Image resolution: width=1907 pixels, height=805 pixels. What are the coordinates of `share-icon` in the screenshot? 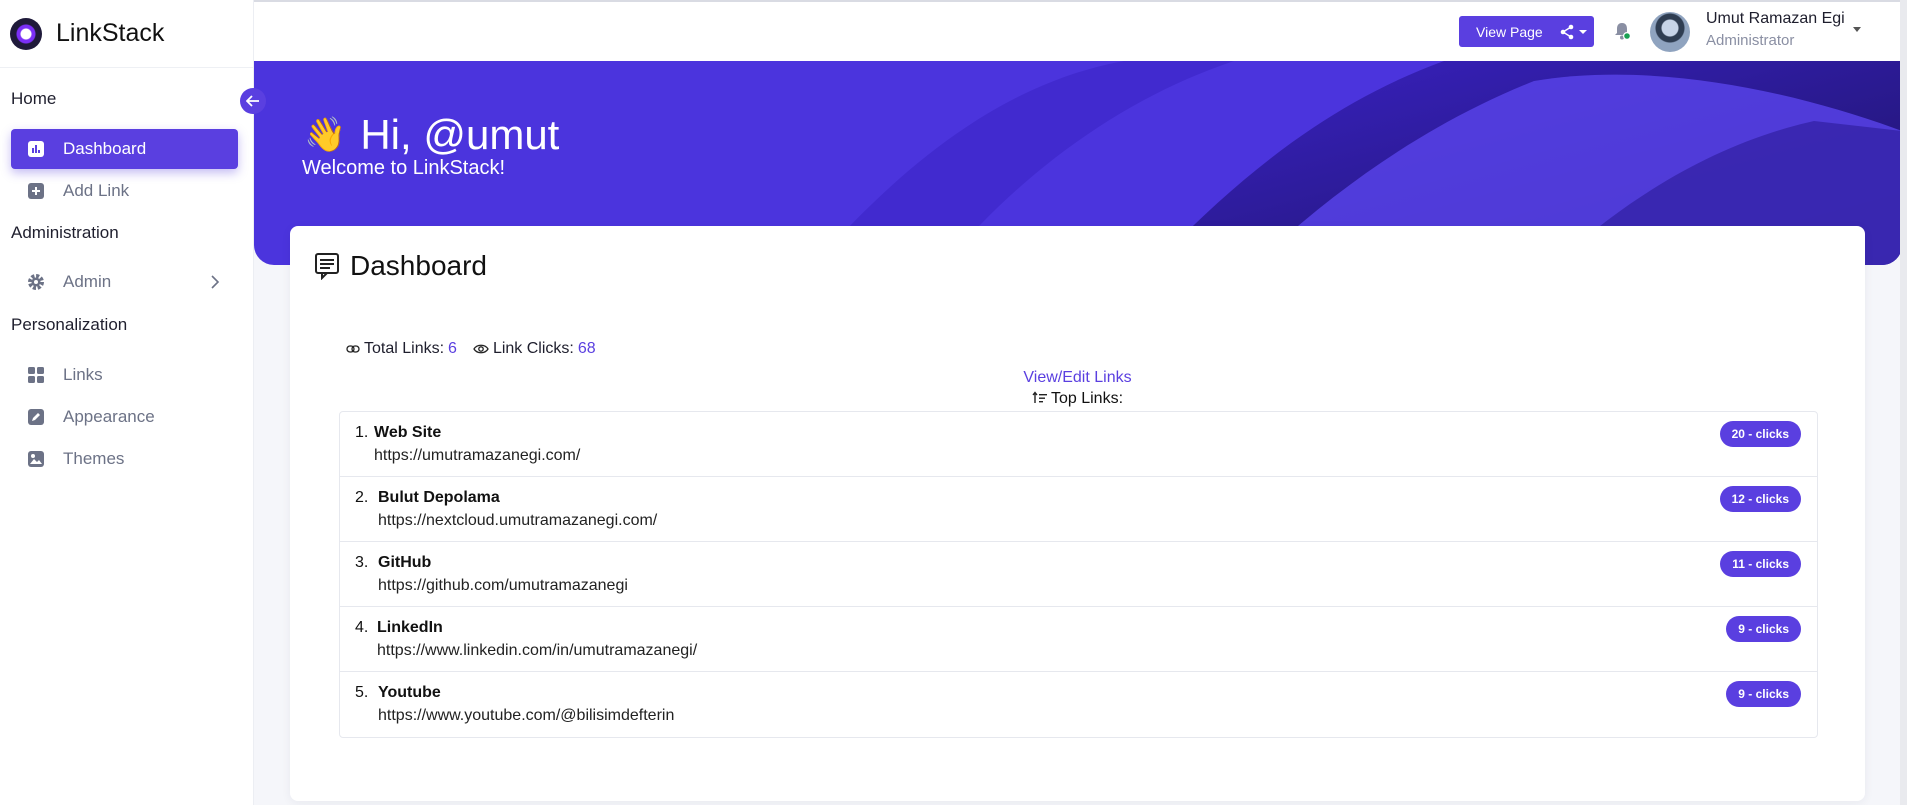 It's located at (1566, 31).